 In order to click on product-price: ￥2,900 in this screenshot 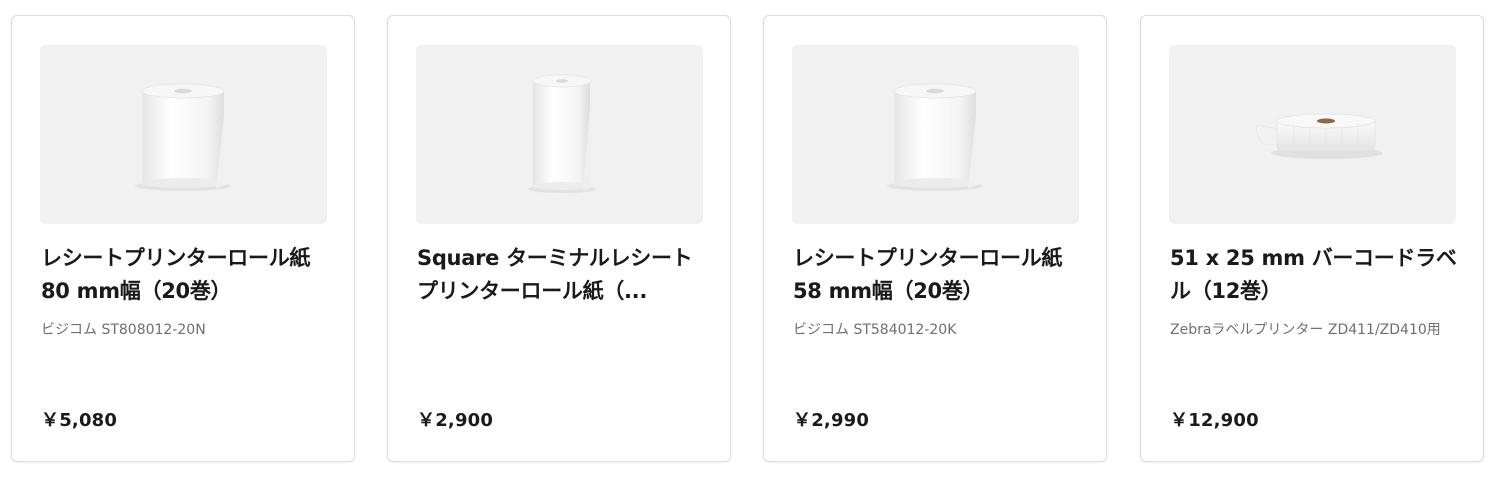, I will do `click(455, 420)`.